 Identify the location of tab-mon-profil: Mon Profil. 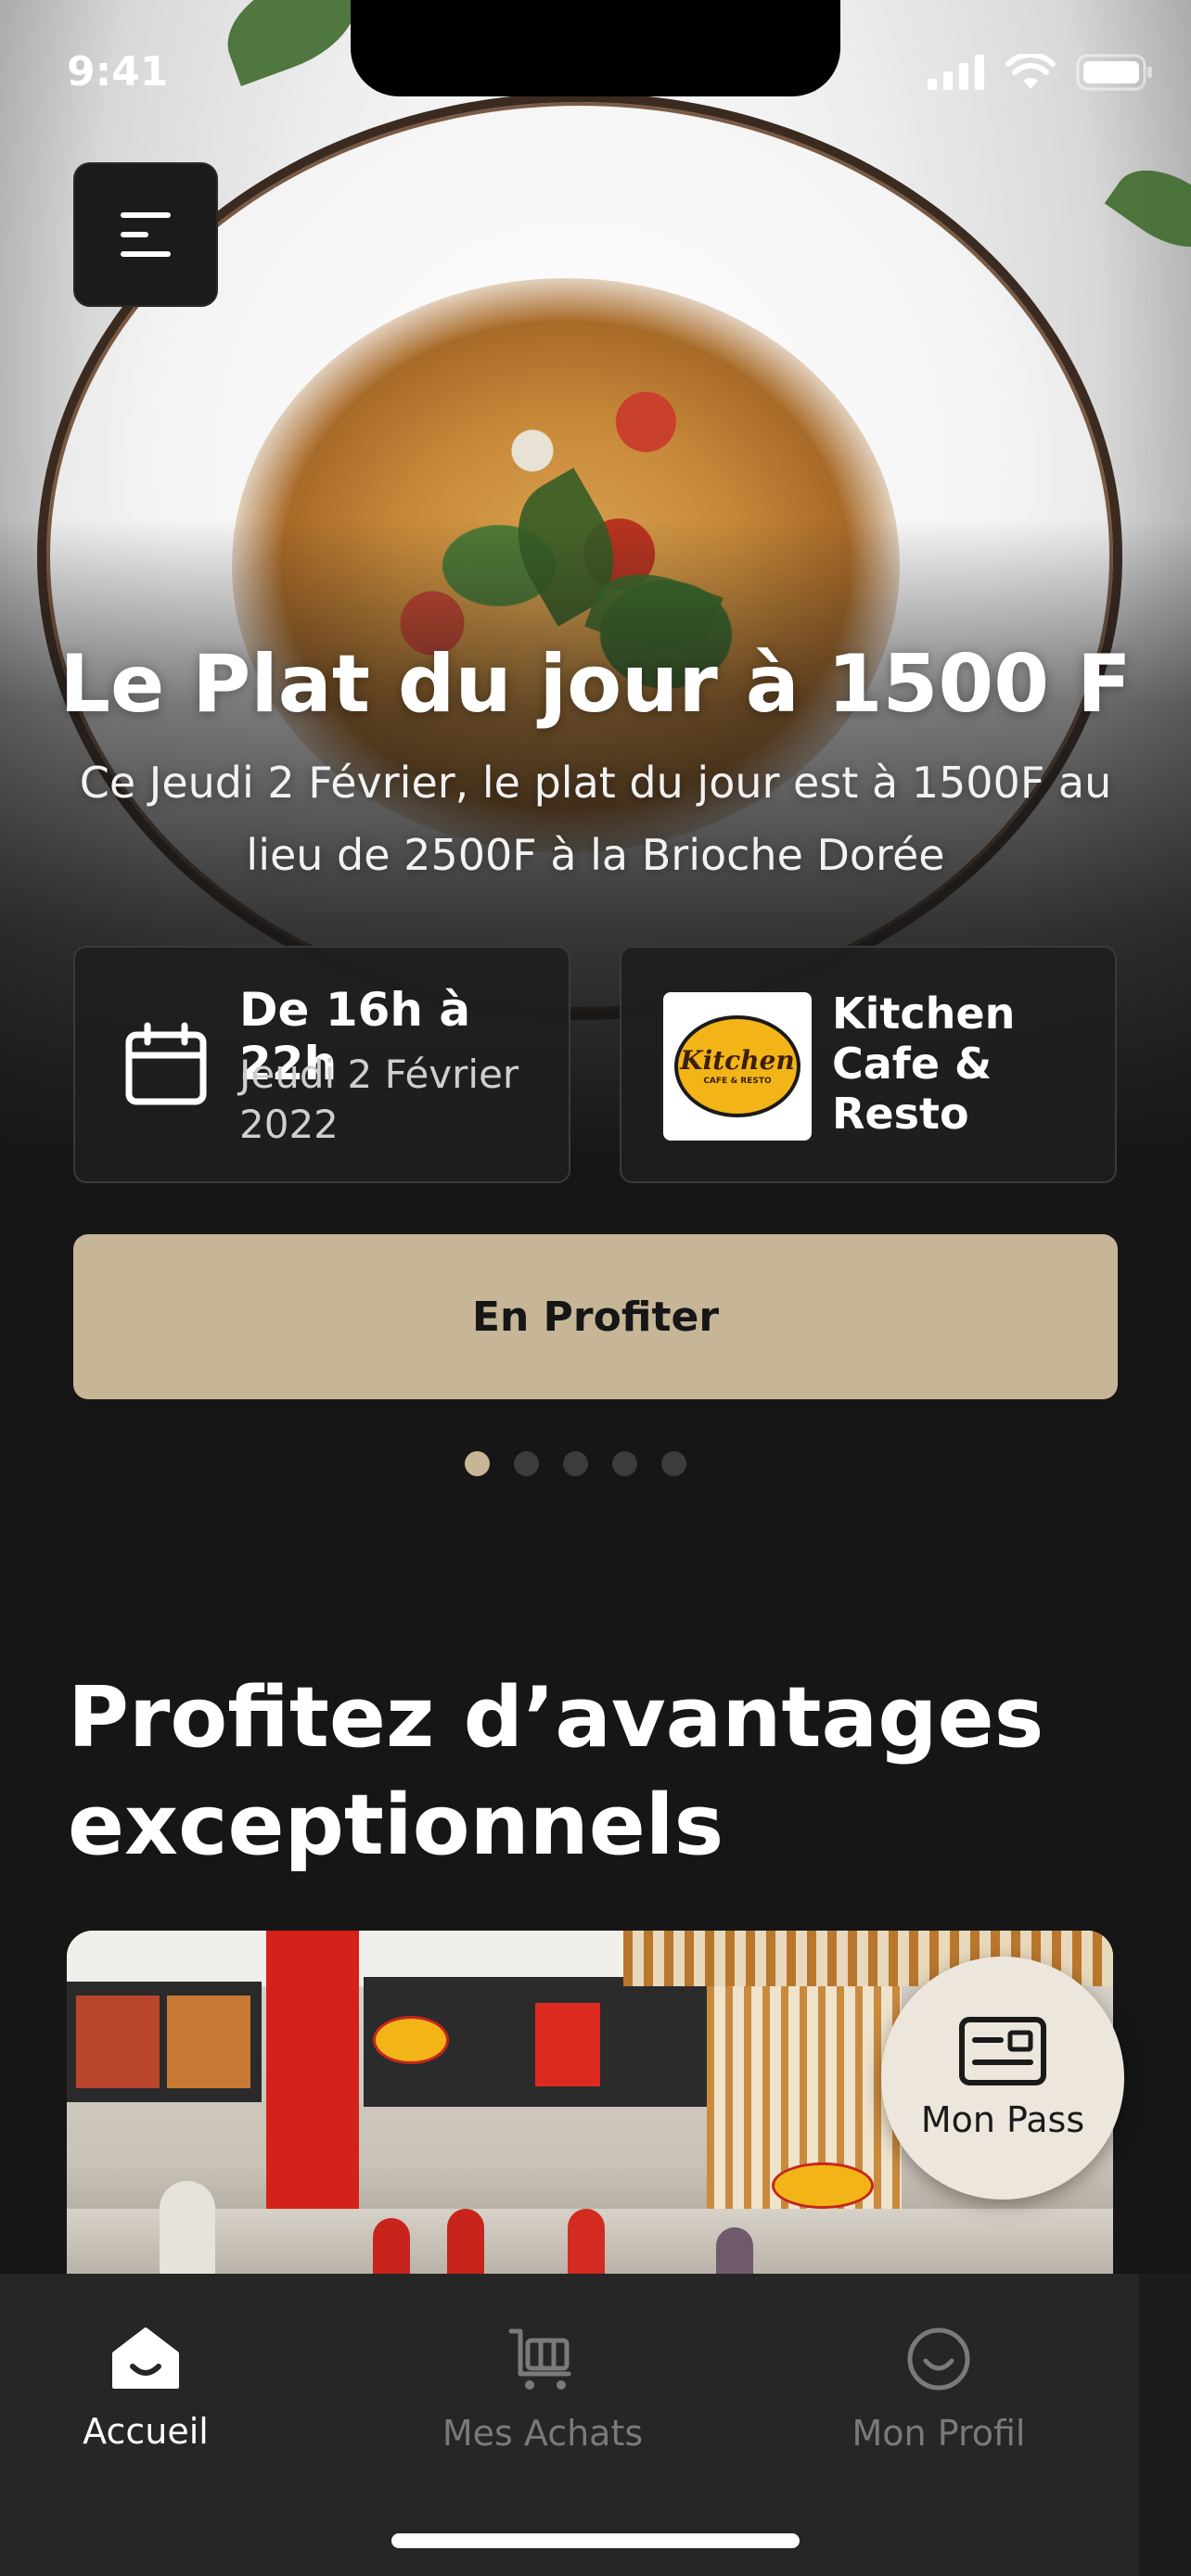
(938, 2390).